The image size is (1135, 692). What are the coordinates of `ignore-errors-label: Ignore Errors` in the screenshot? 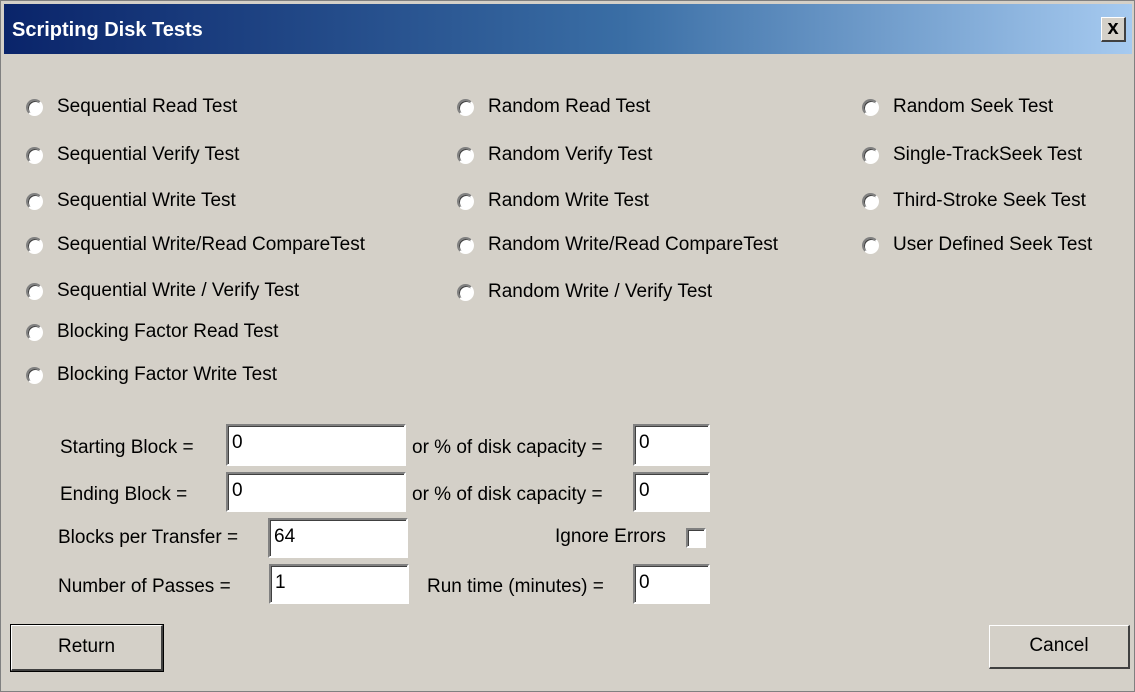 It's located at (610, 536).